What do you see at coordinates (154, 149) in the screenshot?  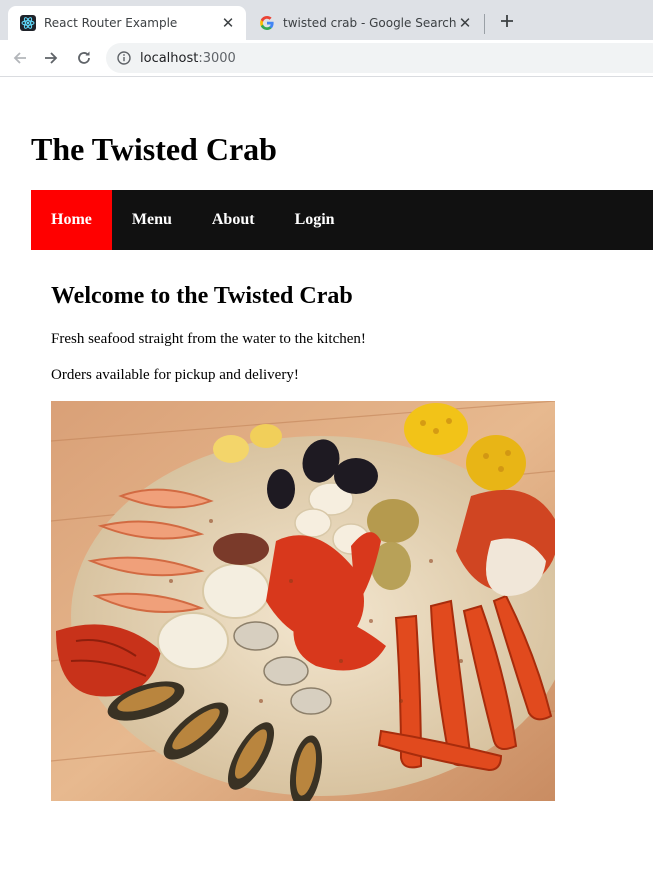 I see `site-title: The Twisted Crab` at bounding box center [154, 149].